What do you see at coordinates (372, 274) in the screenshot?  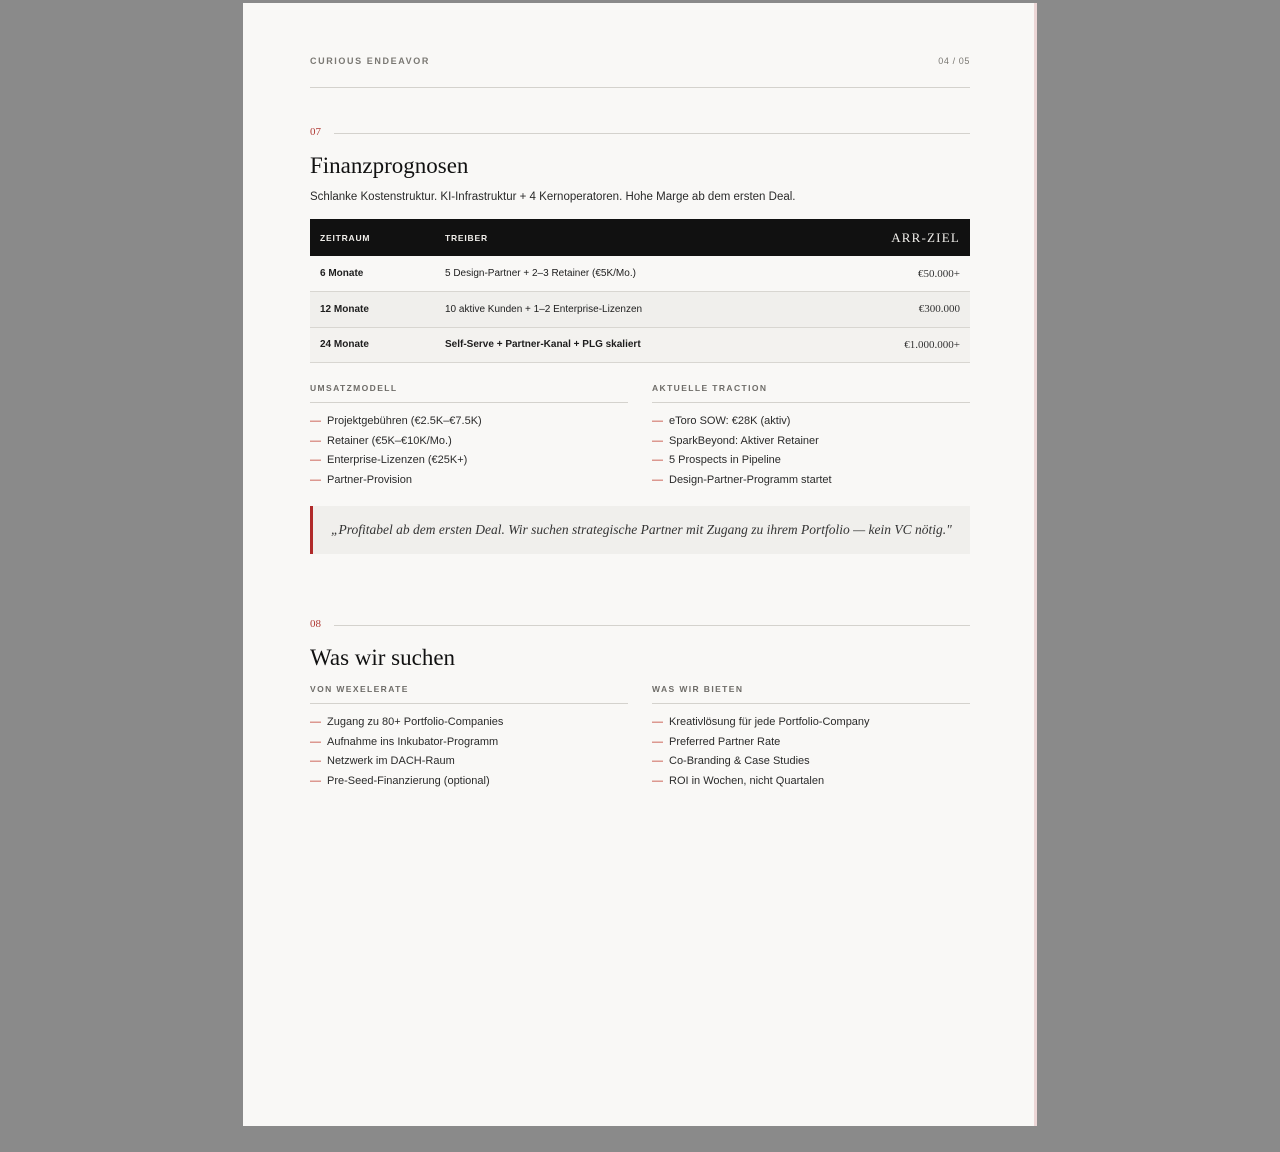 I see `cell-period: 6 Monate` at bounding box center [372, 274].